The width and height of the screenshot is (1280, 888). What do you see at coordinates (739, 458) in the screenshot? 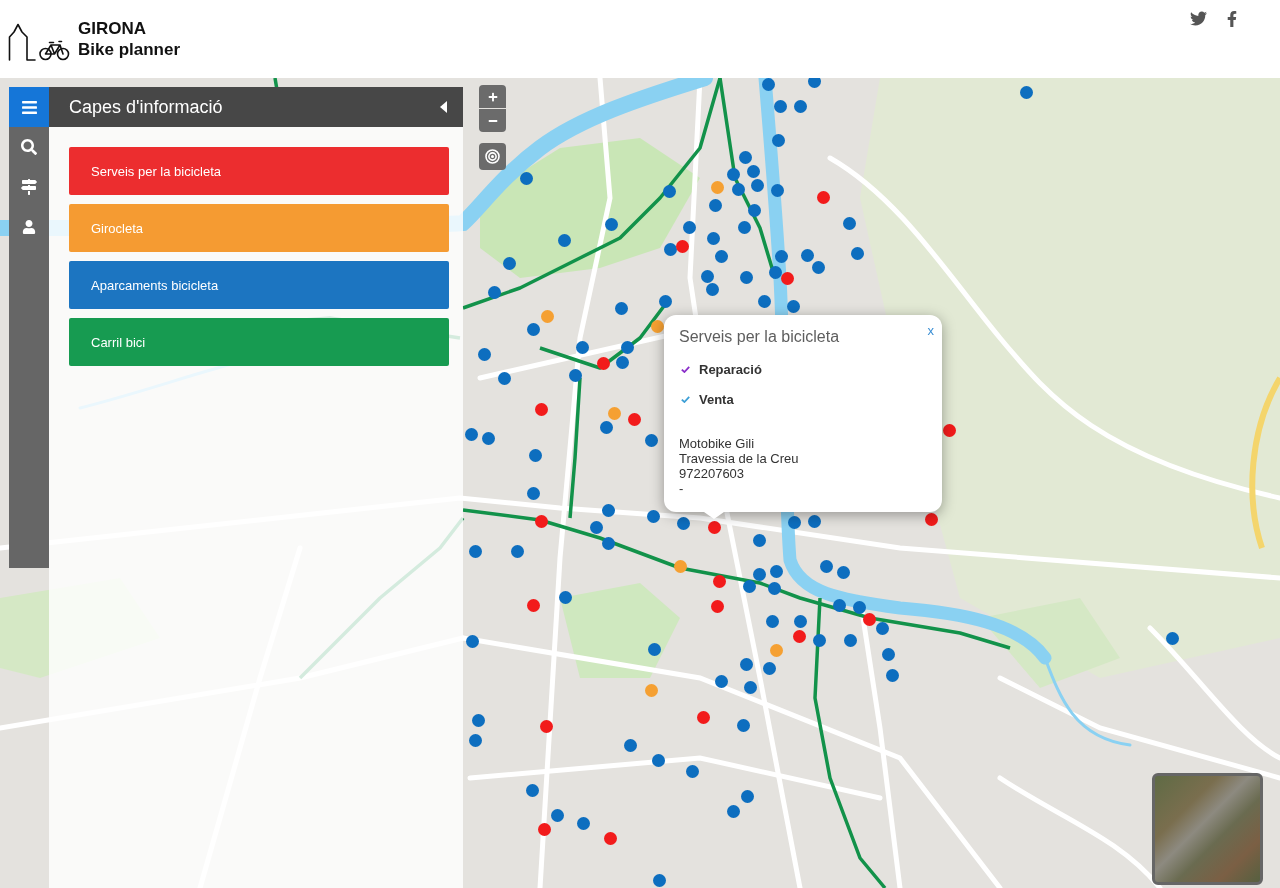
I see `detail-text: Travessia de la Creu` at bounding box center [739, 458].